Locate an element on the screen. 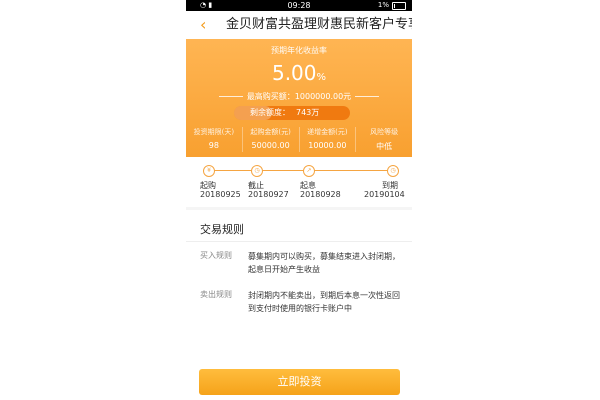 The height and width of the screenshot is (400, 600). trend-icon: ↗ is located at coordinates (309, 171).